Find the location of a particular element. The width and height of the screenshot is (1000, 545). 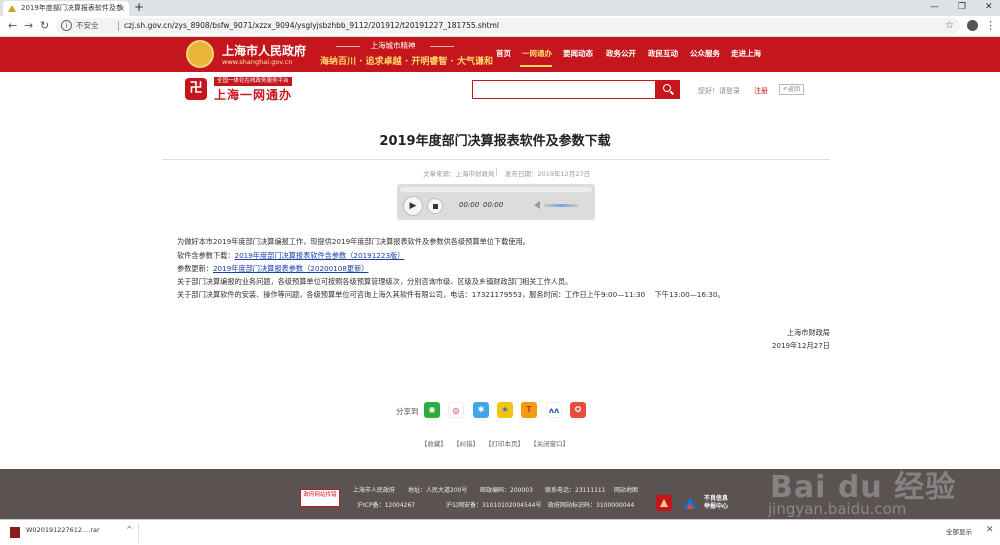

new-tab-button: + is located at coordinates (139, 7).